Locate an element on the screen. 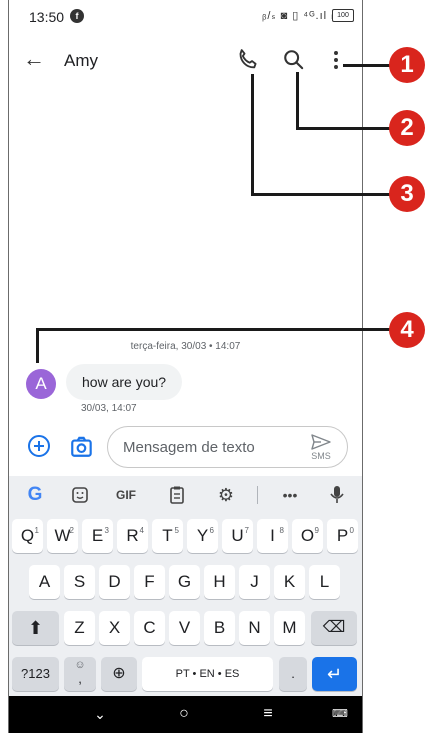 This screenshot has width=435, height=733. status-bar: 13:50 f ᵦ/ₛ ◙ ▯ ⁴ᴳ.ıl ₗ 100 is located at coordinates (185, 17).